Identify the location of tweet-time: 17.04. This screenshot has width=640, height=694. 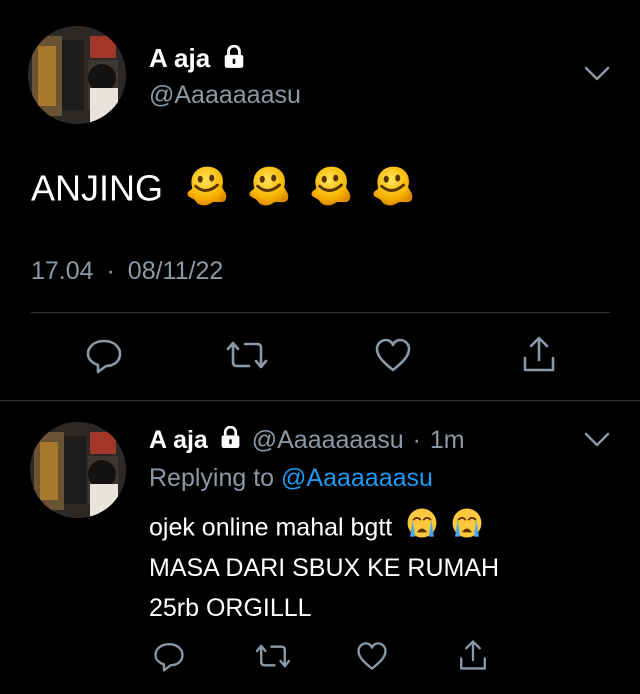
(62, 271).